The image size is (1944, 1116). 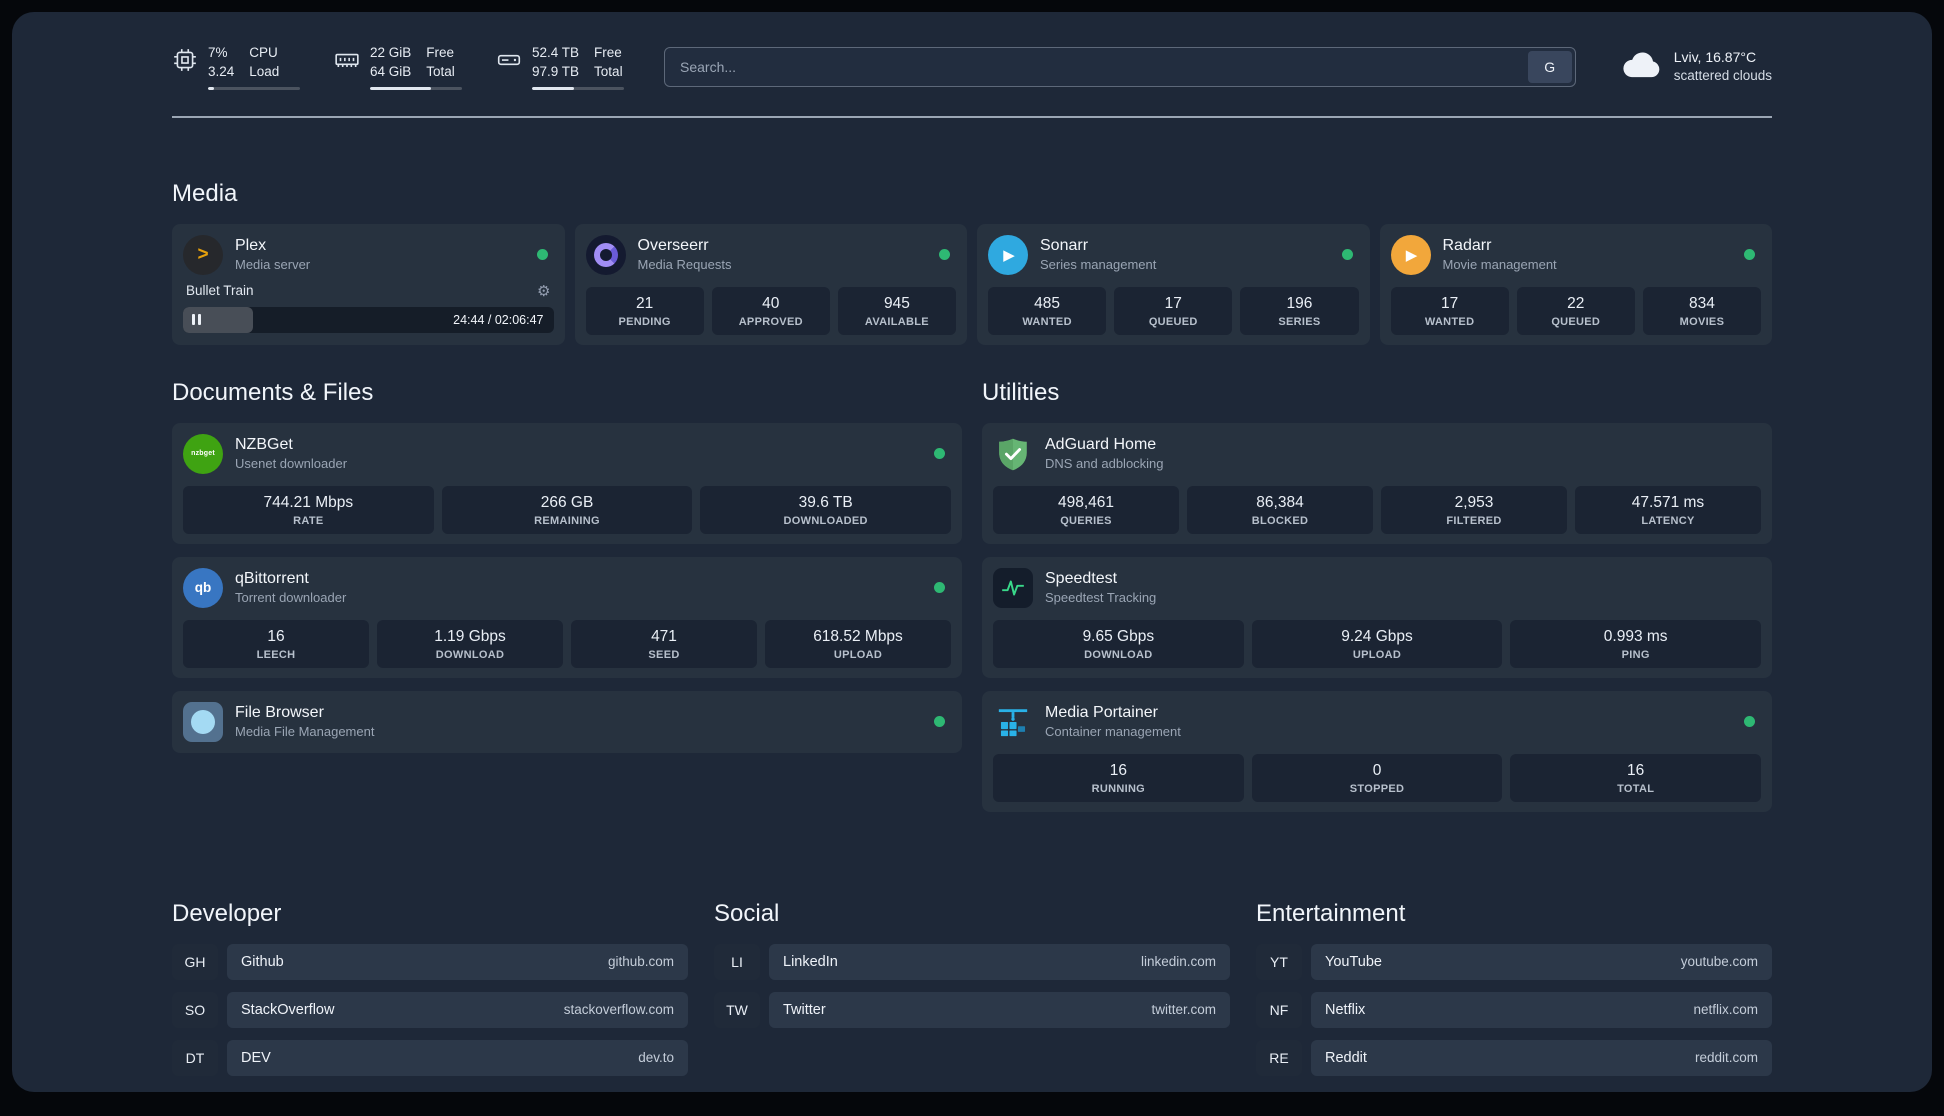 I want to click on service-name: qBittorrent, so click(x=272, y=579).